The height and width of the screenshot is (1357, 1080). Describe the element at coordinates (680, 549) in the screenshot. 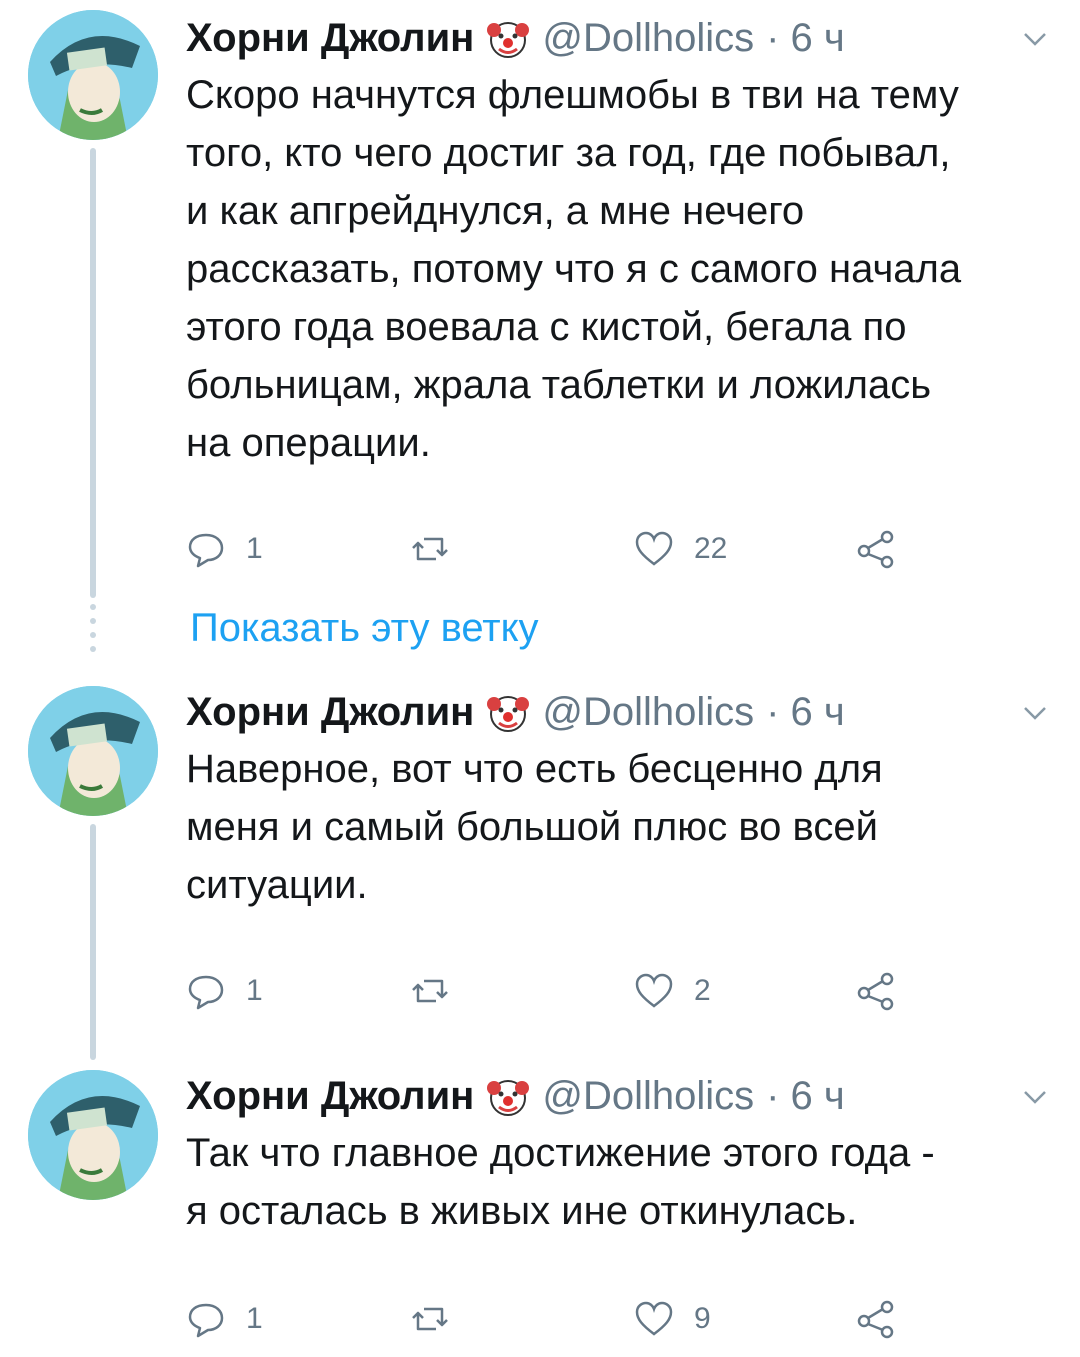

I see `like-button: 22` at that location.